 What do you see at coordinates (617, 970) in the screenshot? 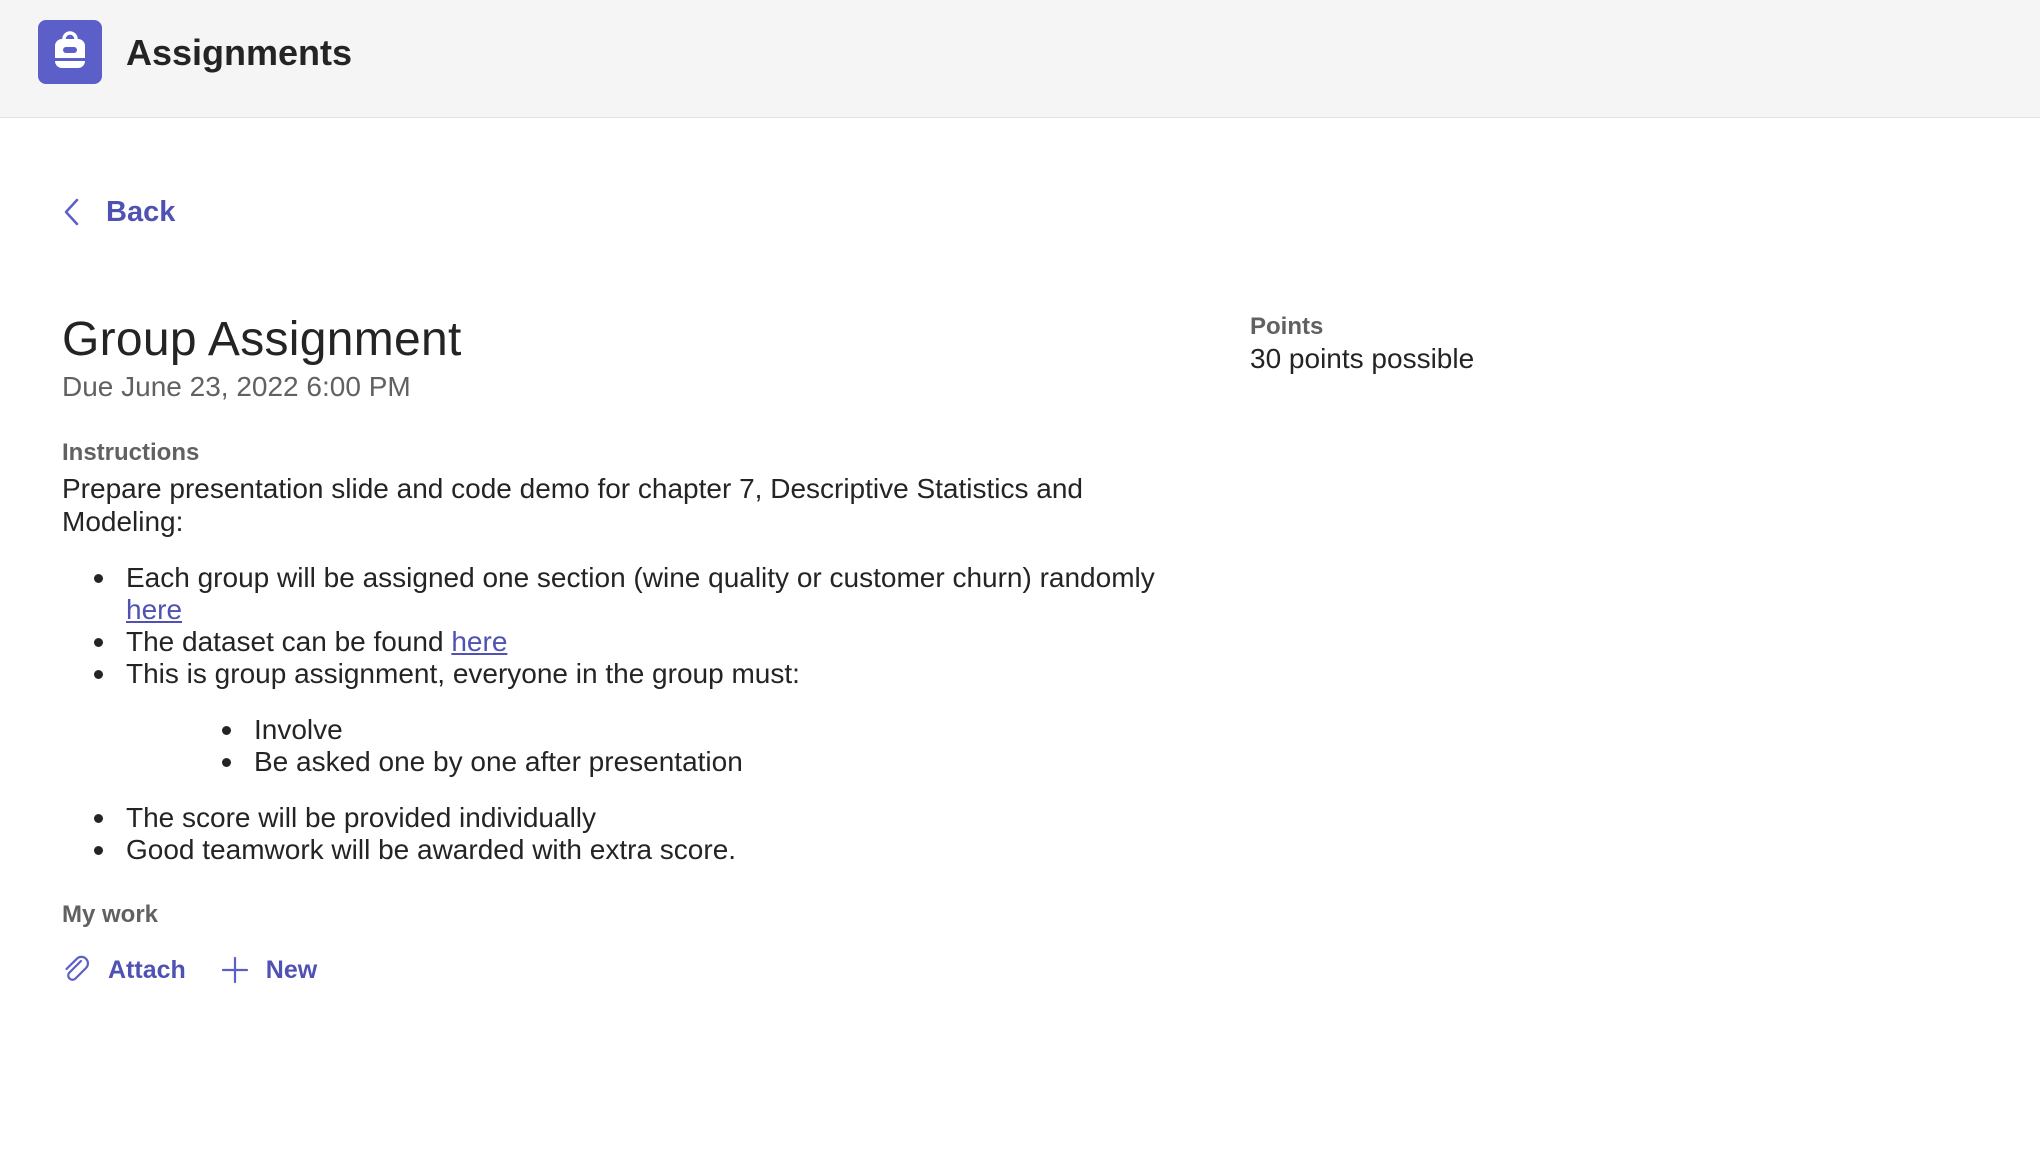
I see `my-work-actions: Attach New` at bounding box center [617, 970].